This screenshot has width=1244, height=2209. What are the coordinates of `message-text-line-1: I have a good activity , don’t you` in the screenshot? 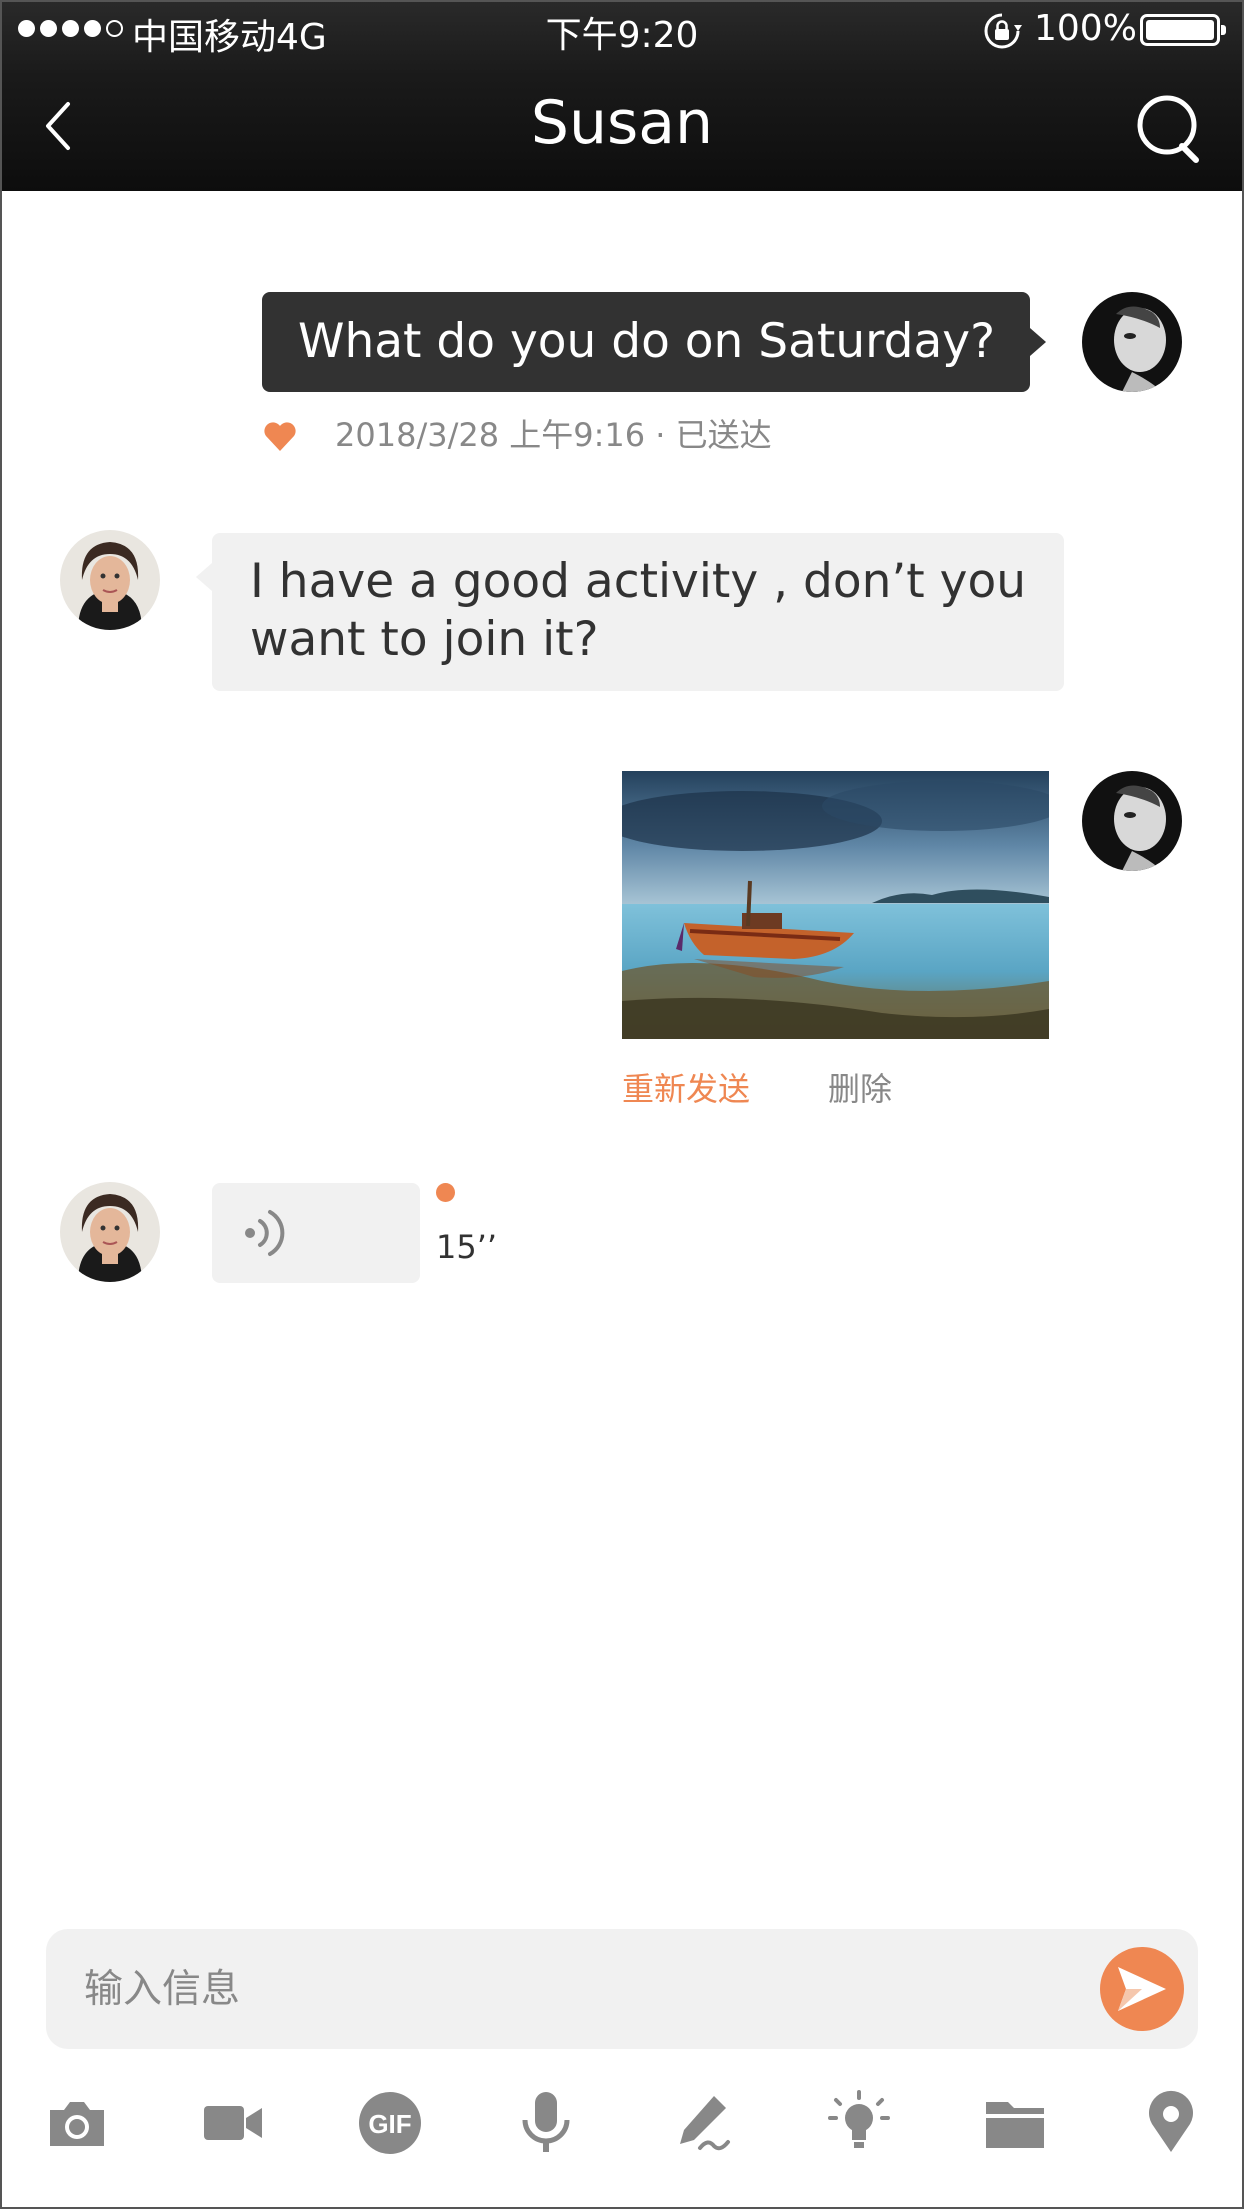 It's located at (638, 581).